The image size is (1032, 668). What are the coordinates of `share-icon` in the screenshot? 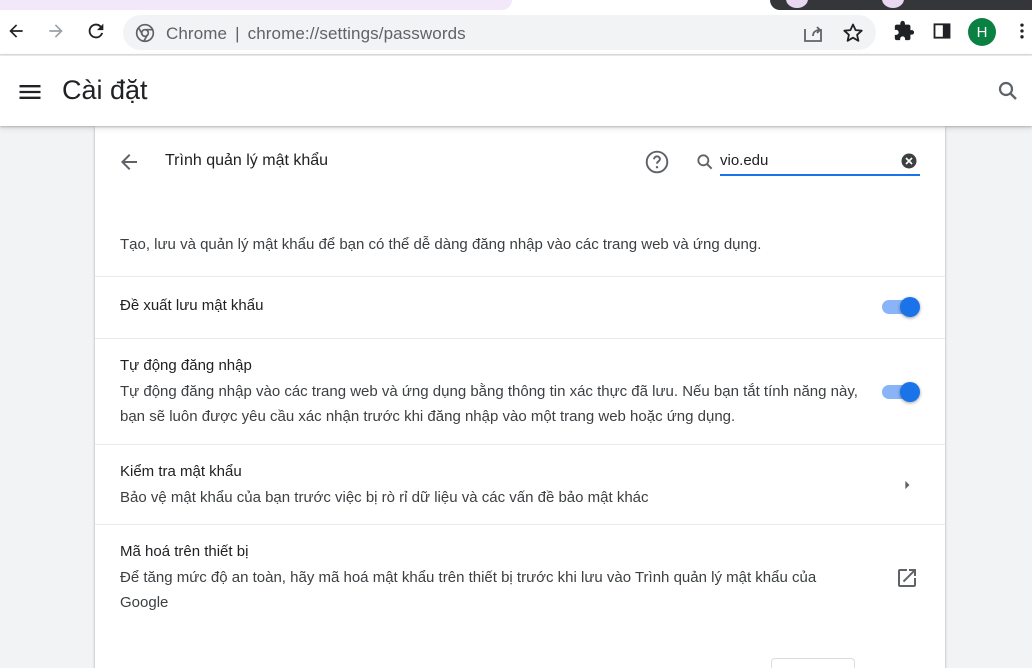 It's located at (813, 33).